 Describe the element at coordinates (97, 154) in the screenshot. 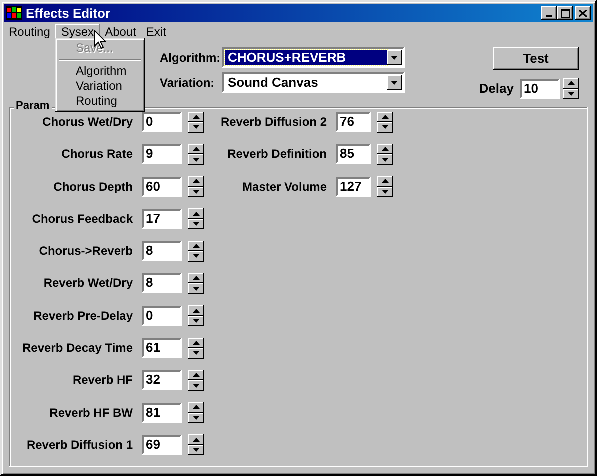

I see `field-label: Chorus Rate` at that location.